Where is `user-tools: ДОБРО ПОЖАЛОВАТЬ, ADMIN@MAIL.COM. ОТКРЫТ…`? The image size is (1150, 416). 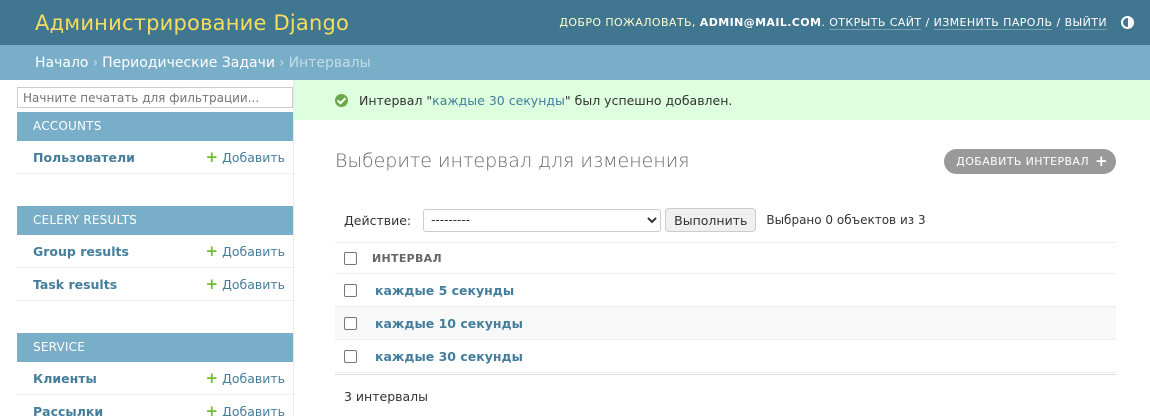 user-tools: ДОБРО ПОЖАЛОВАТЬ, ADMIN@MAIL.COM. ОТКРЫТ… is located at coordinates (846, 23).